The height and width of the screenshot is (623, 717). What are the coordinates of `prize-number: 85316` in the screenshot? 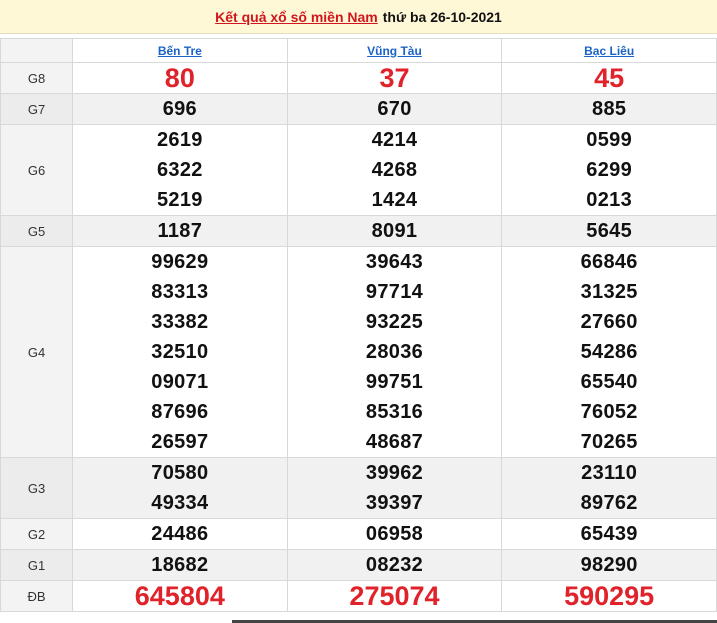 It's located at (394, 412).